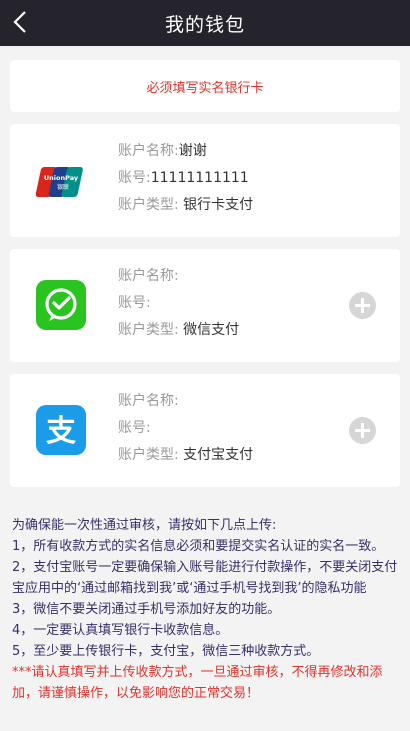  Describe the element at coordinates (21, 22) in the screenshot. I see `chevron-left-icon` at that location.